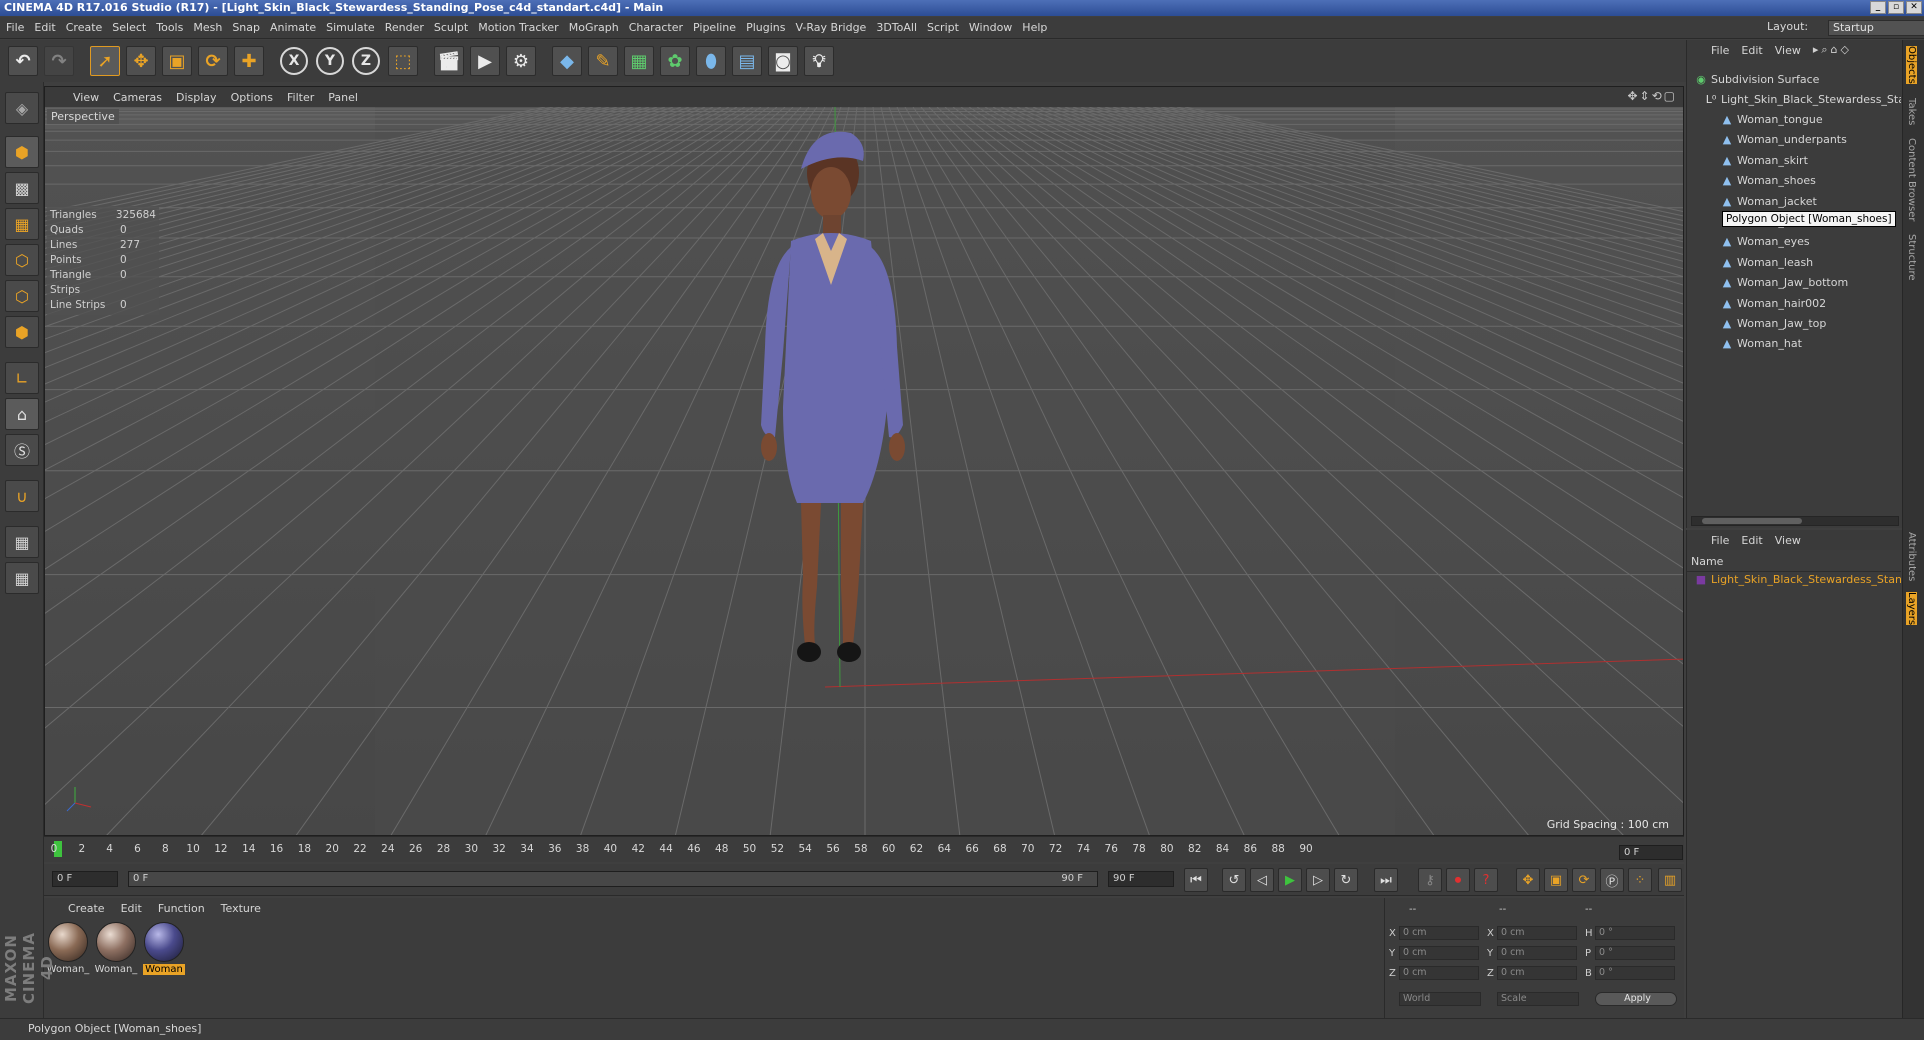 The image size is (1924, 1040). I want to click on coordinate-system-button: ⬚, so click(403, 61).